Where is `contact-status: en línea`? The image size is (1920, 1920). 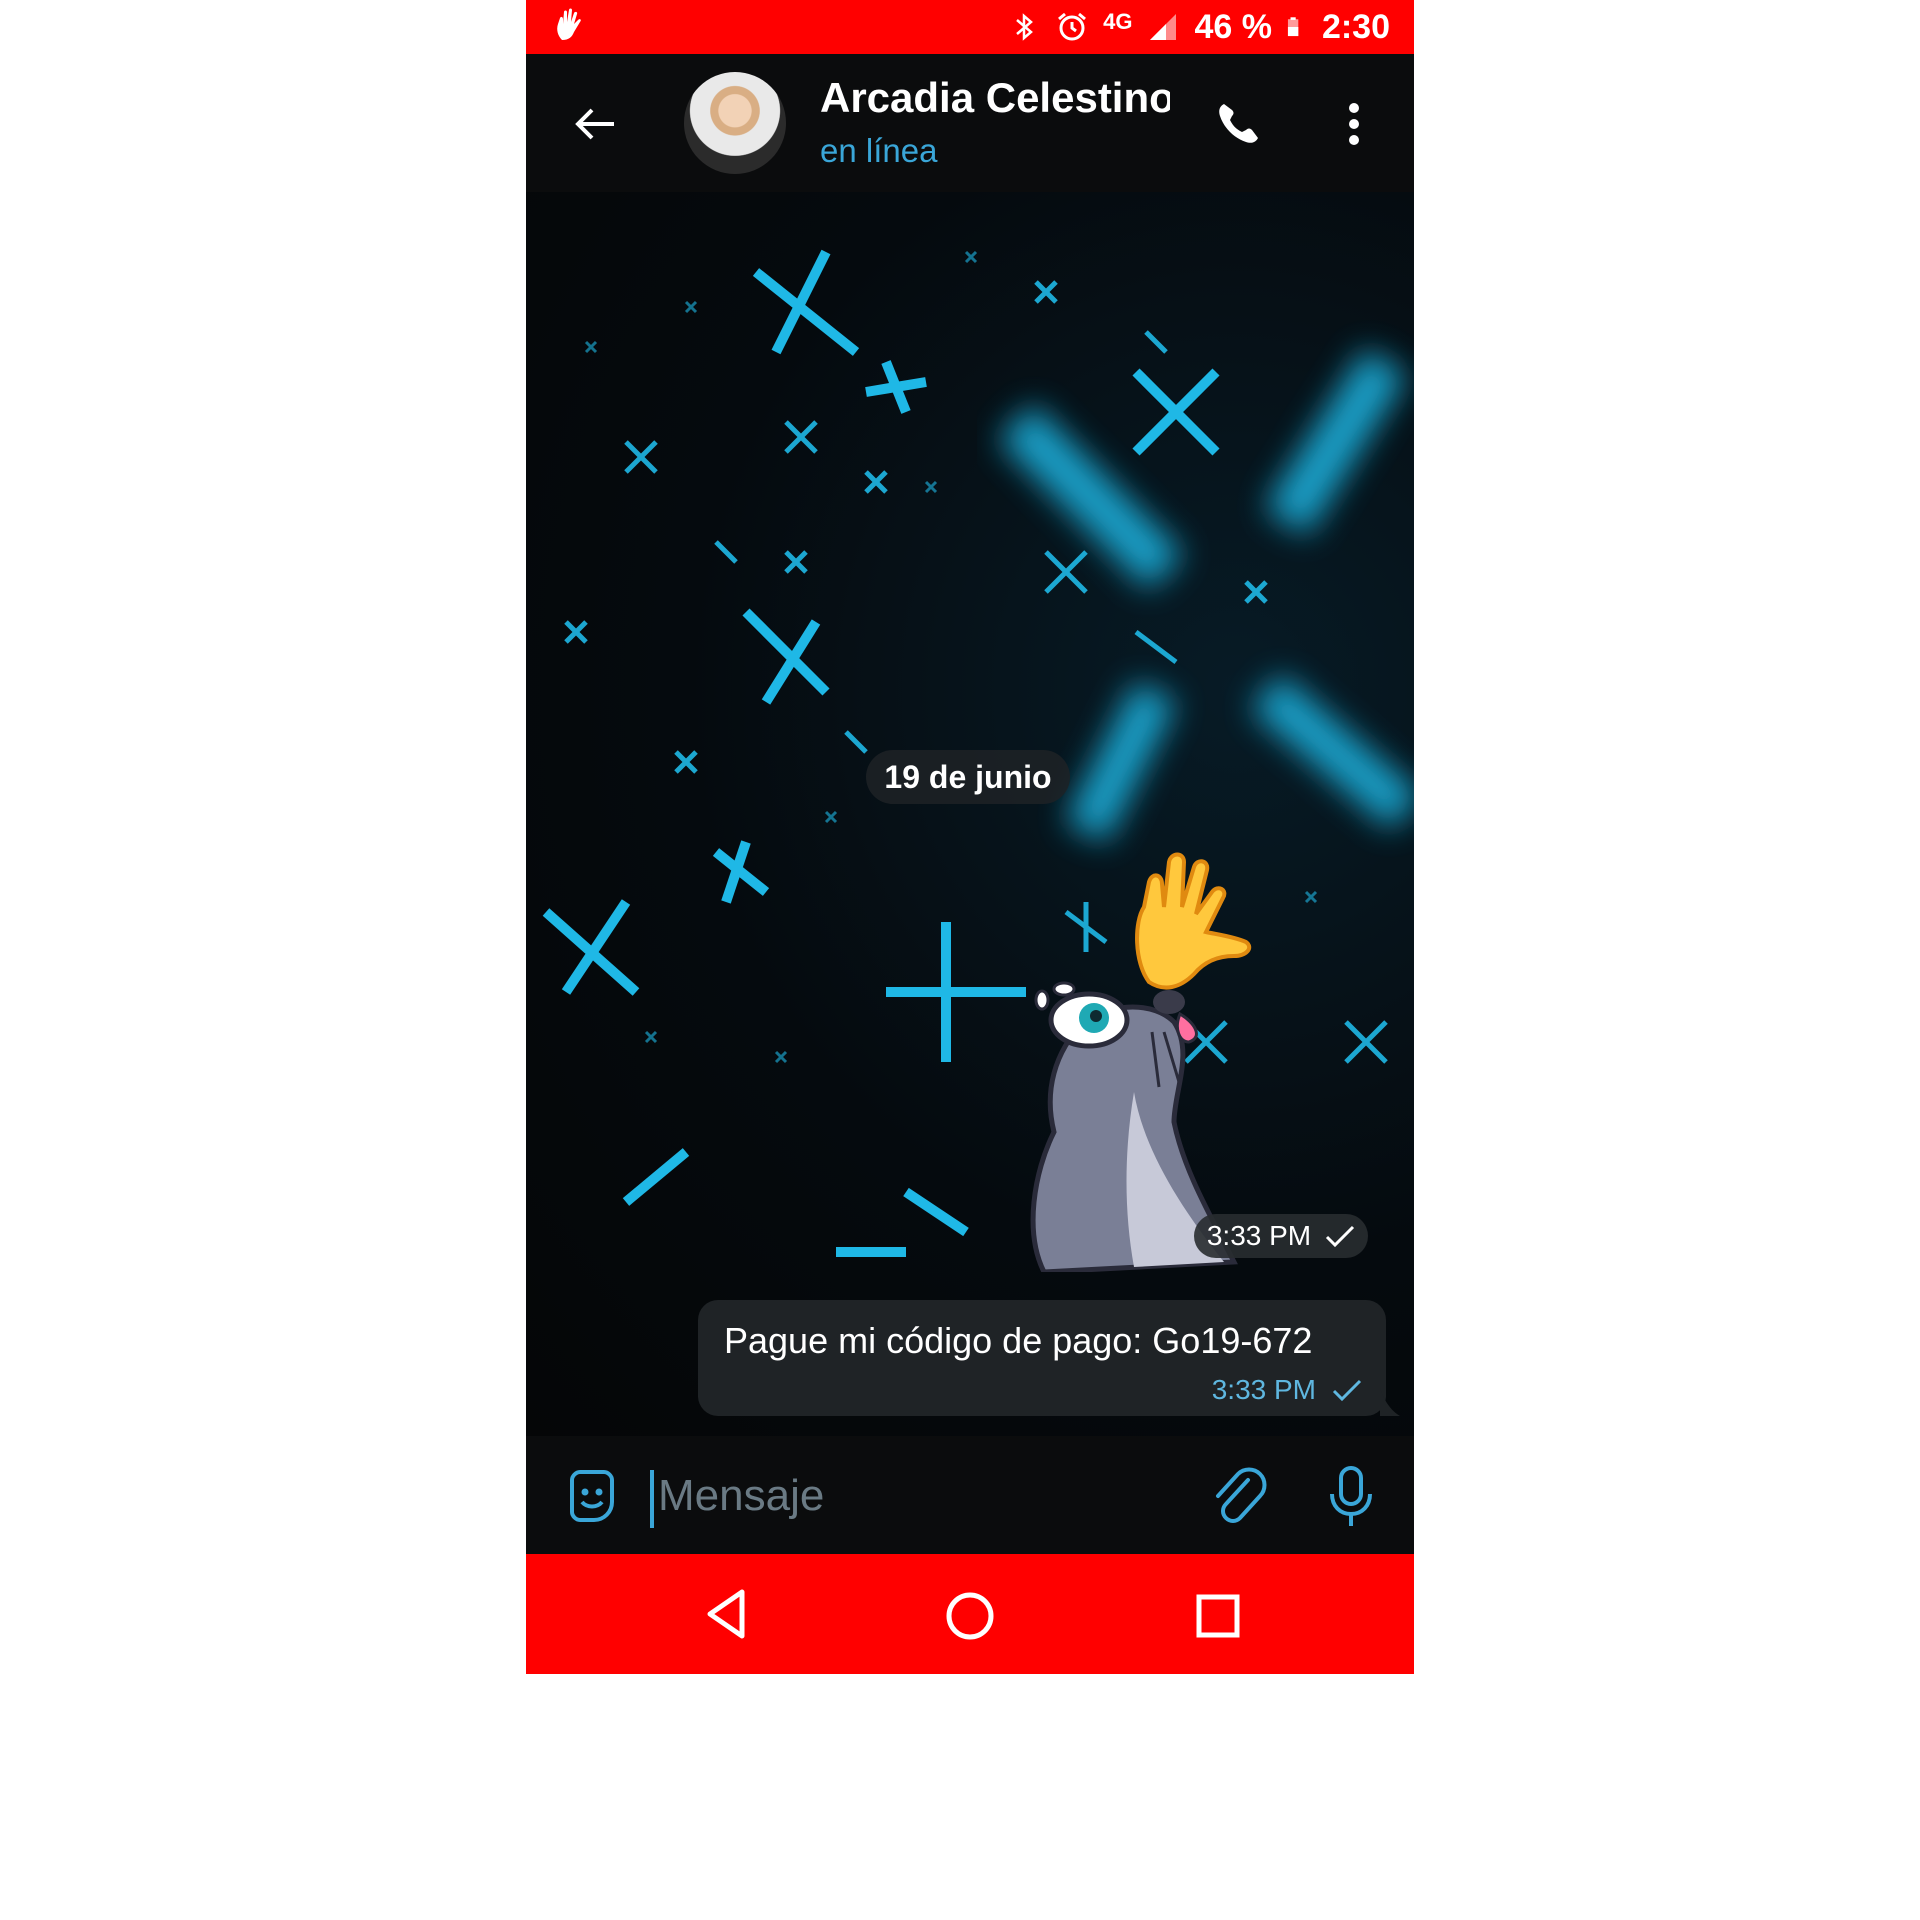 contact-status: en línea is located at coordinates (879, 150).